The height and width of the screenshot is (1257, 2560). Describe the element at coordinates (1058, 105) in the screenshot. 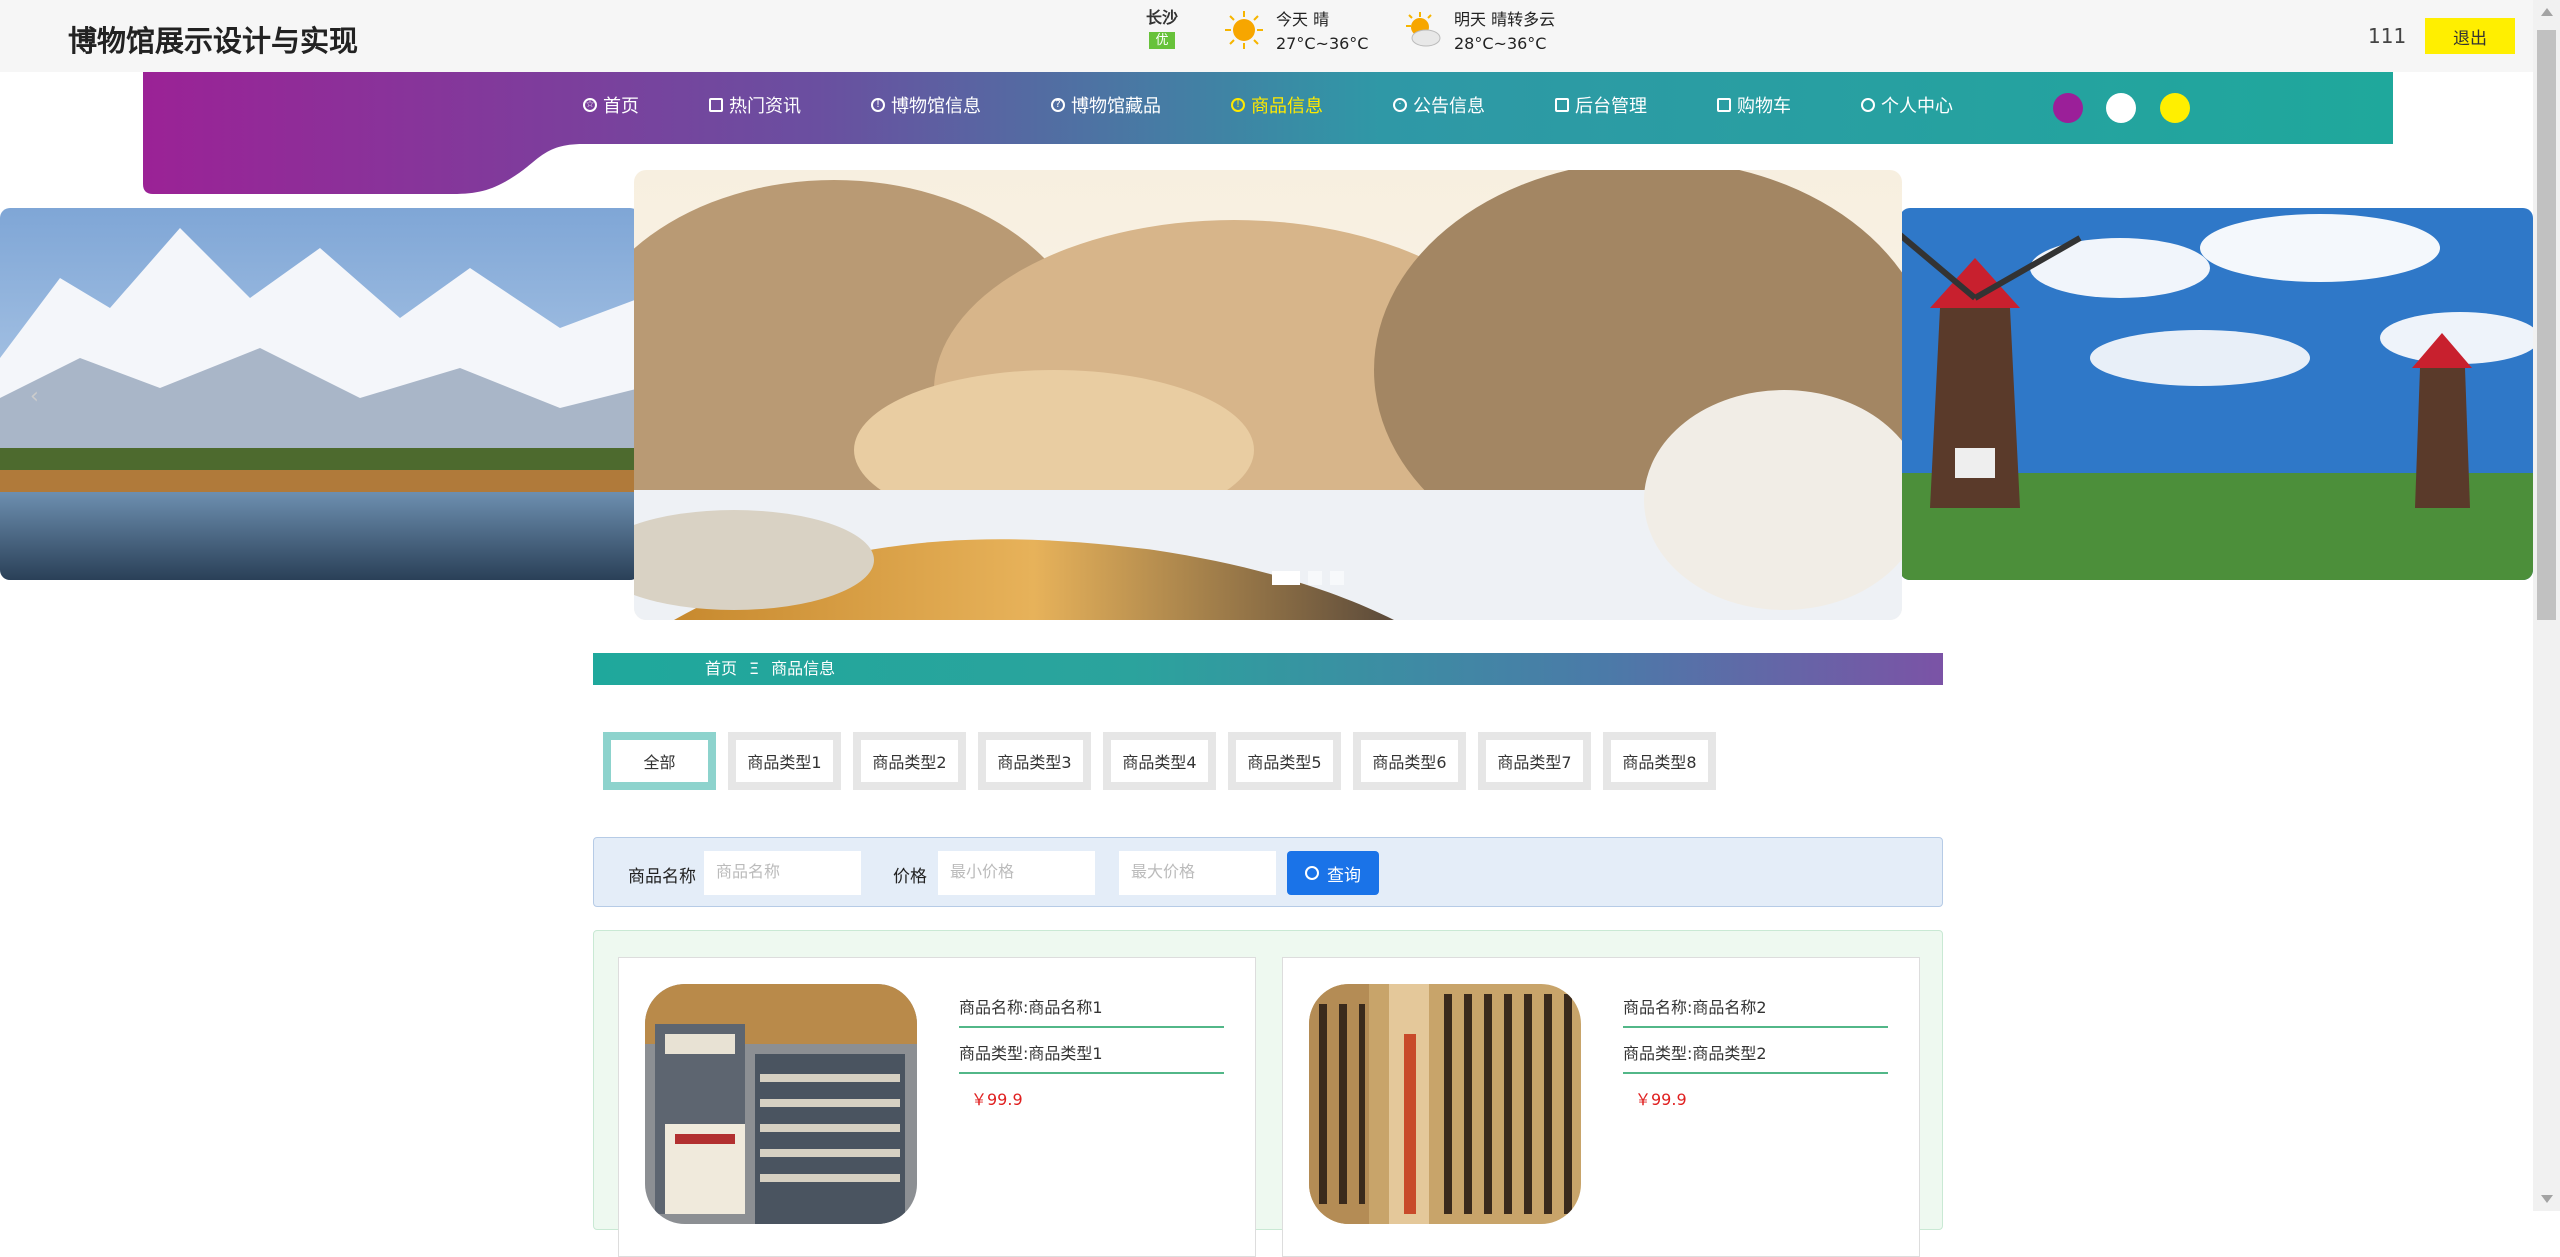

I see `question-icon: ?` at that location.